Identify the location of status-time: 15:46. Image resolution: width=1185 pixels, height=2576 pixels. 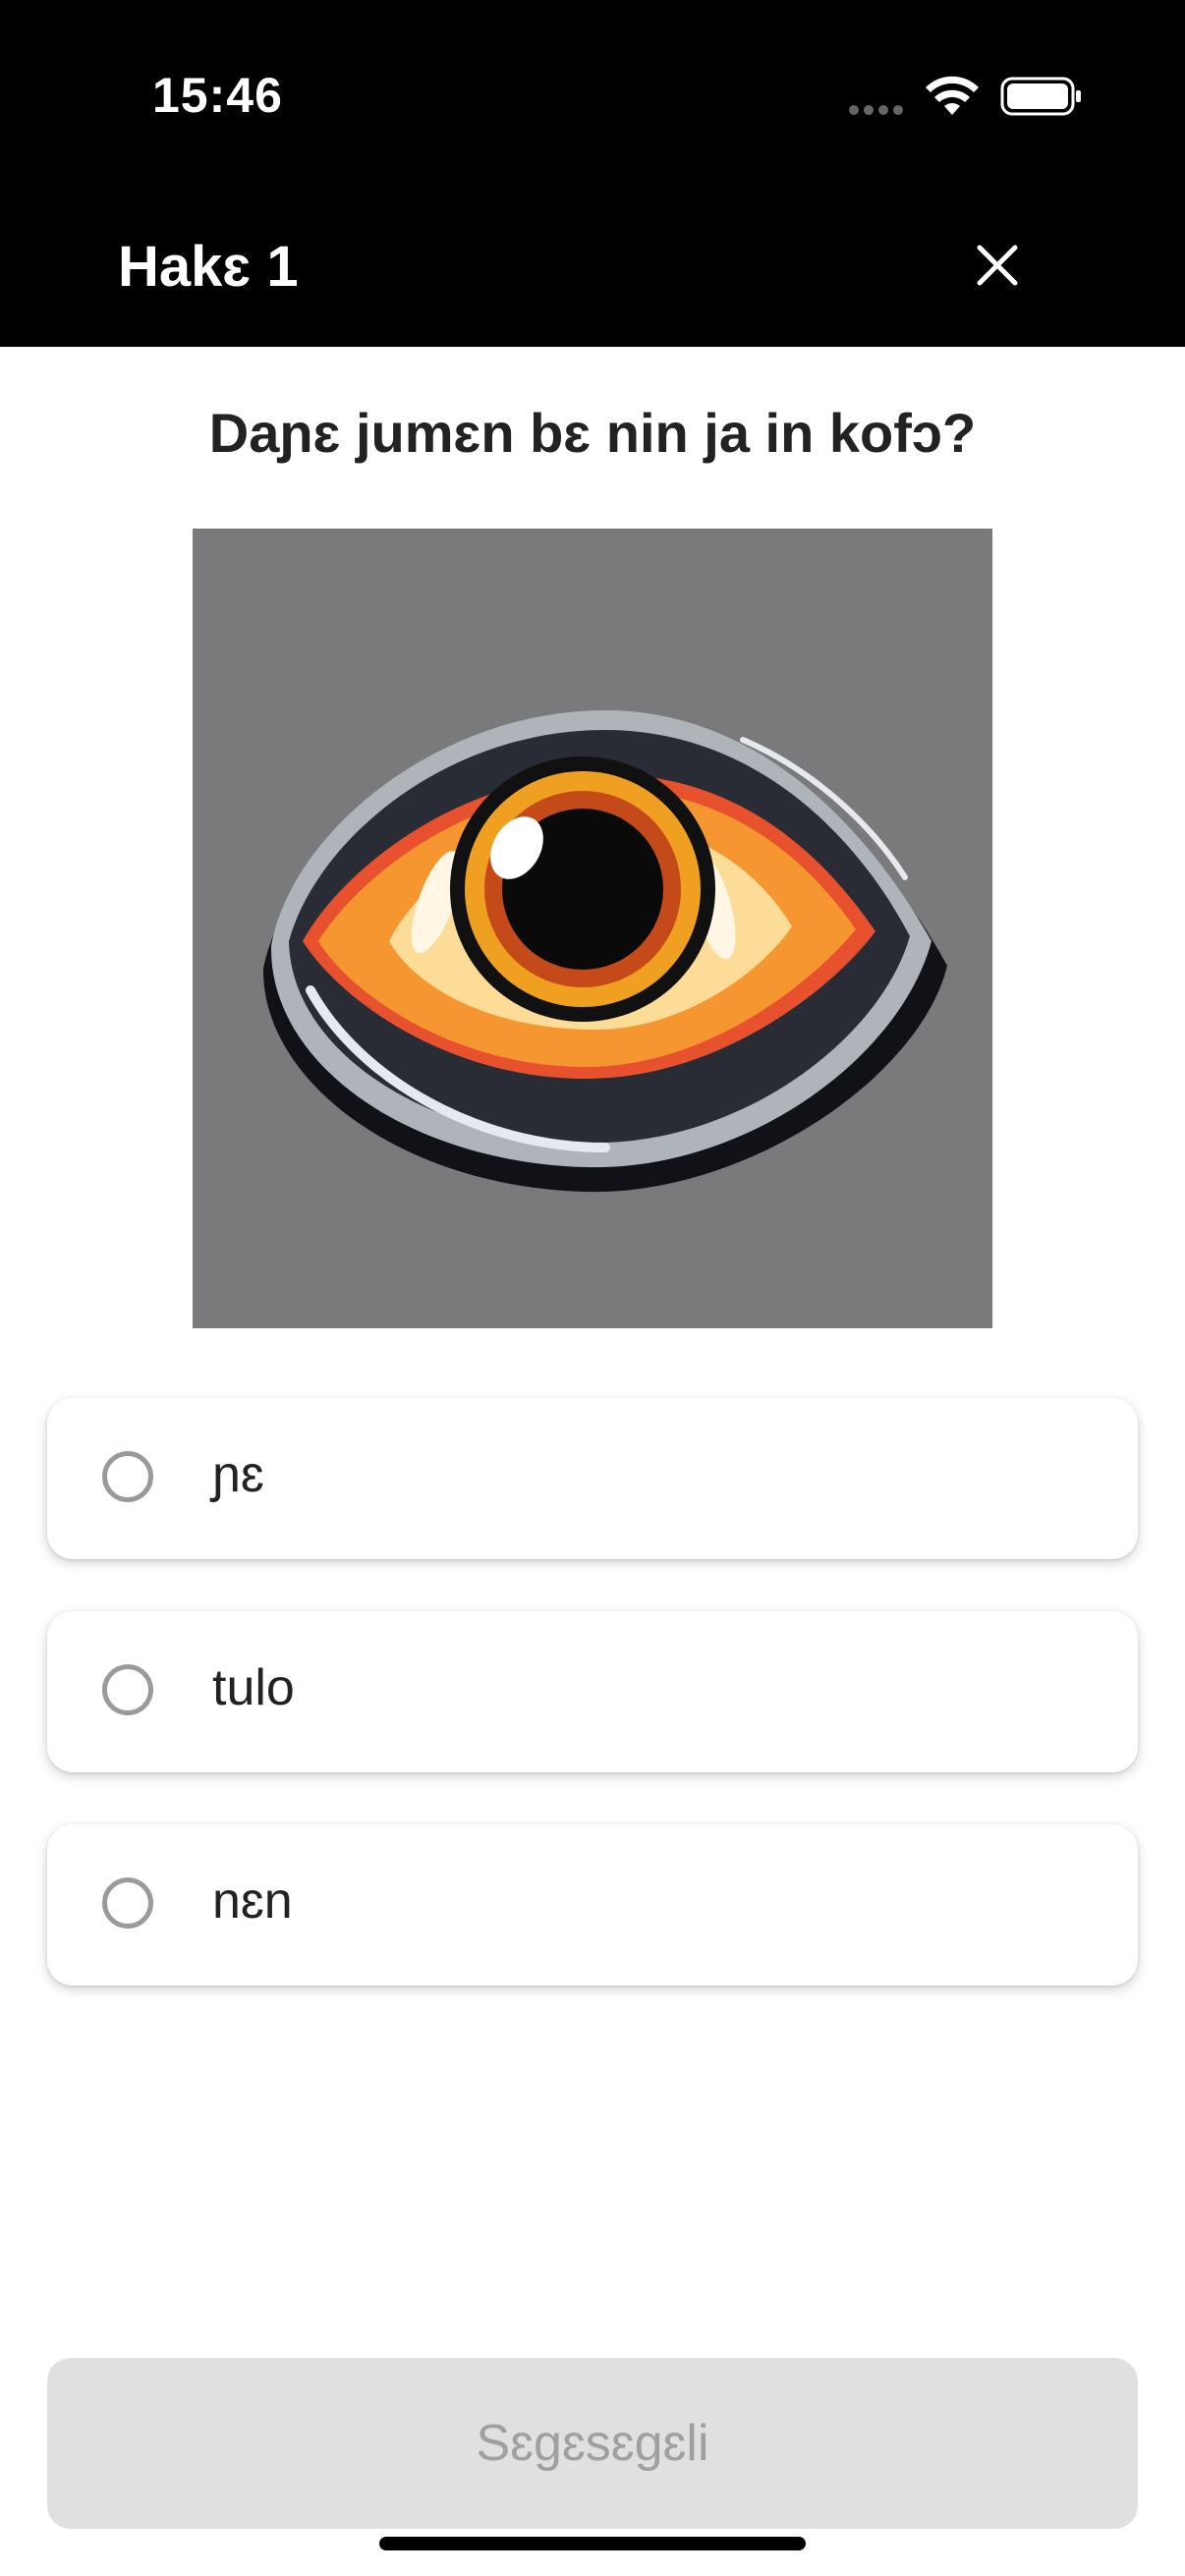
(217, 95).